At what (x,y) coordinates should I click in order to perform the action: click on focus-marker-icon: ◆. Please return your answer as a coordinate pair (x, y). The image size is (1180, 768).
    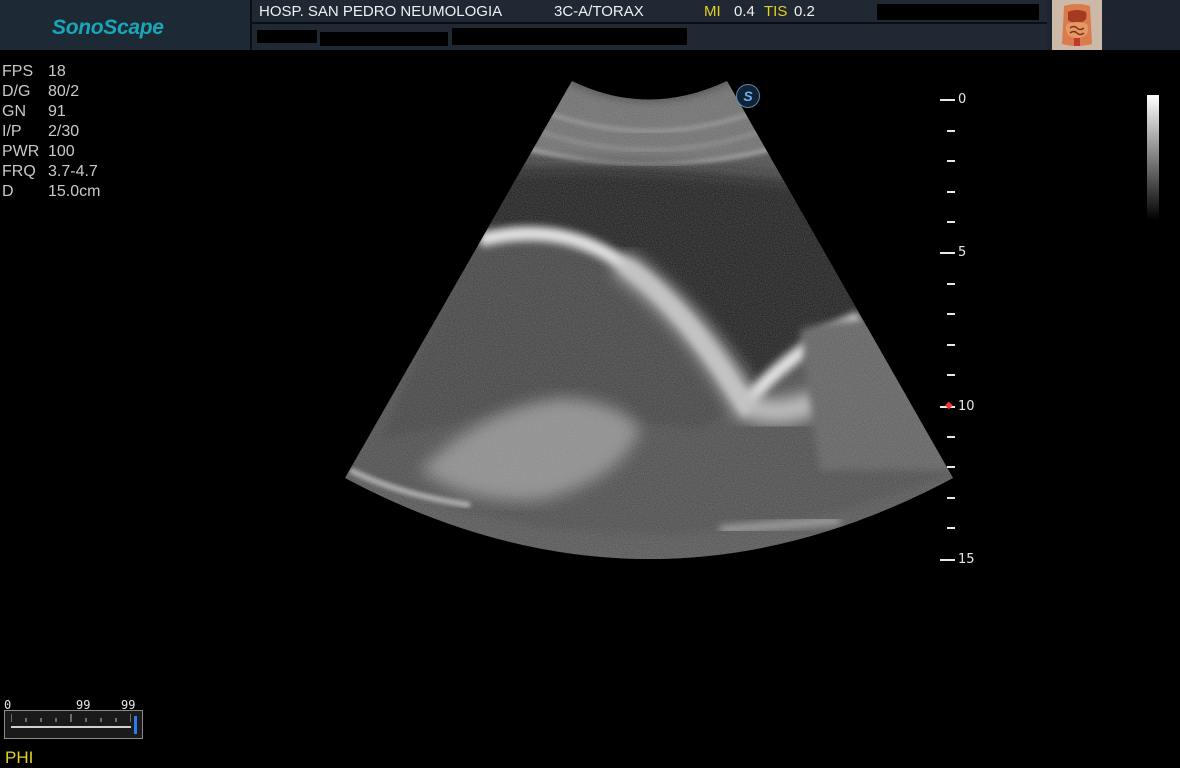
    Looking at the image, I should click on (949, 405).